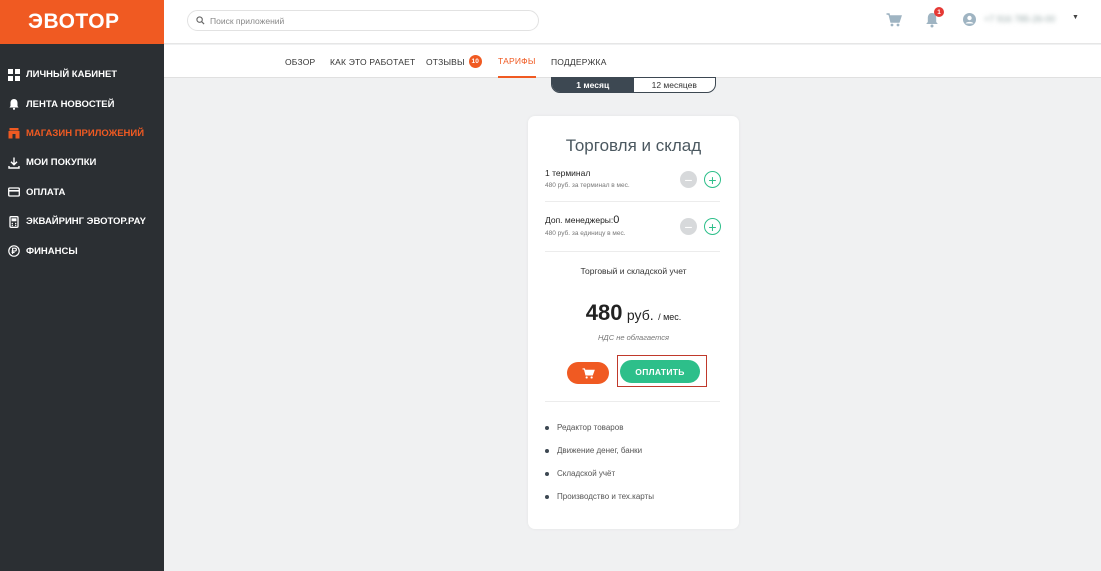  I want to click on price-period: / мес., so click(670, 317).